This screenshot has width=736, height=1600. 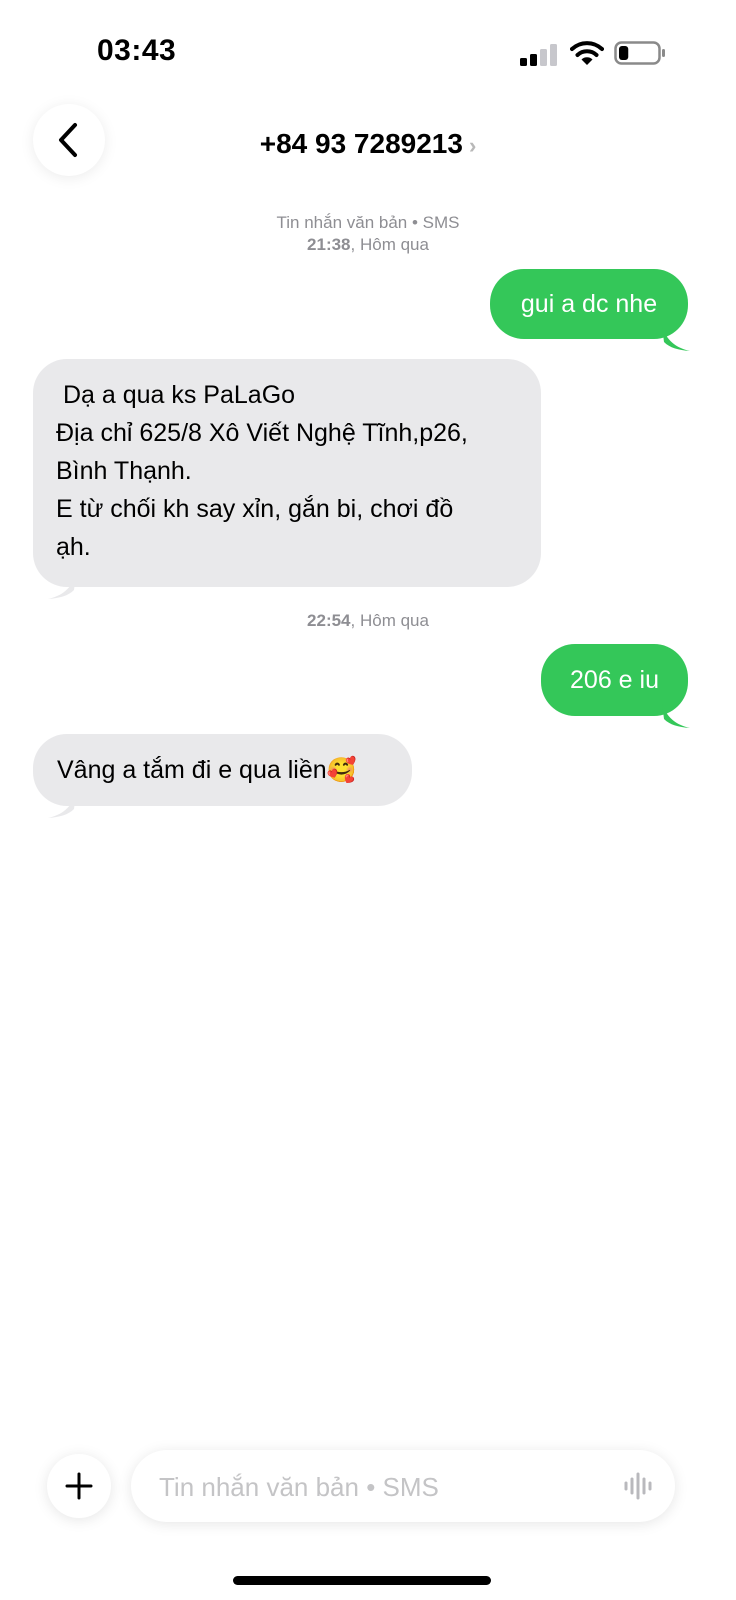 What do you see at coordinates (329, 244) in the screenshot?
I see `timestamp-time: 21:38` at bounding box center [329, 244].